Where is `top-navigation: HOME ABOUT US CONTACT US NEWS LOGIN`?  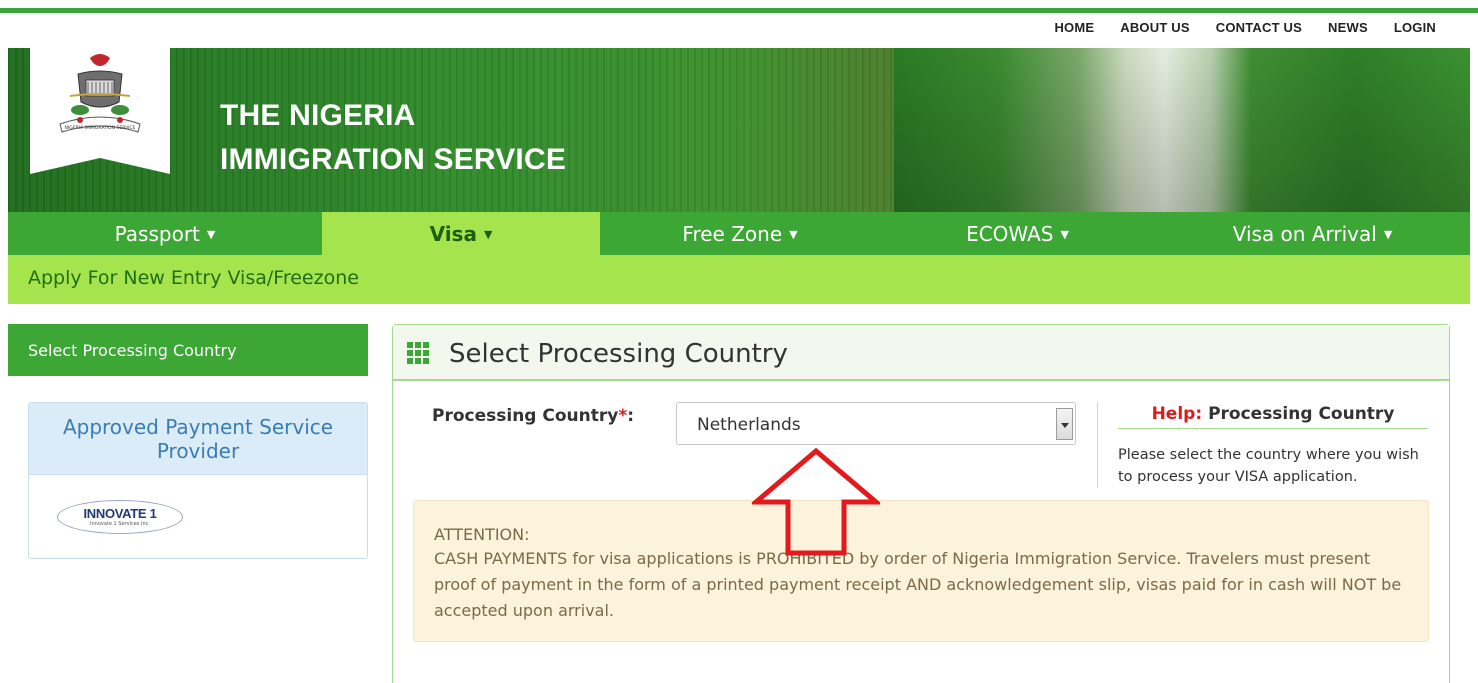 top-navigation: HOME ABOUT US CONTACT US NEWS LOGIN is located at coordinates (1245, 27).